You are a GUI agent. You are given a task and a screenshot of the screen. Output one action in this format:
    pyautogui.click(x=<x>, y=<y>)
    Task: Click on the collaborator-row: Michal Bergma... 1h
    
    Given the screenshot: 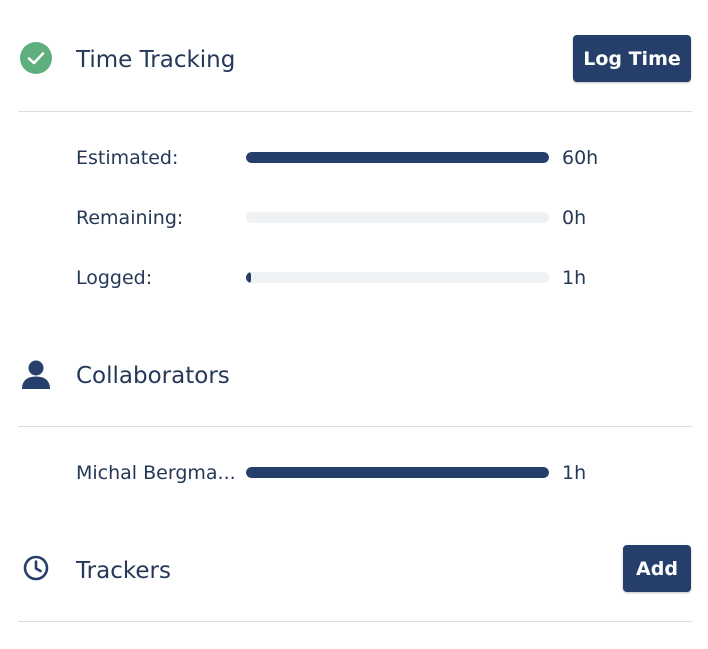 What is the action you would take?
    pyautogui.click(x=386, y=473)
    